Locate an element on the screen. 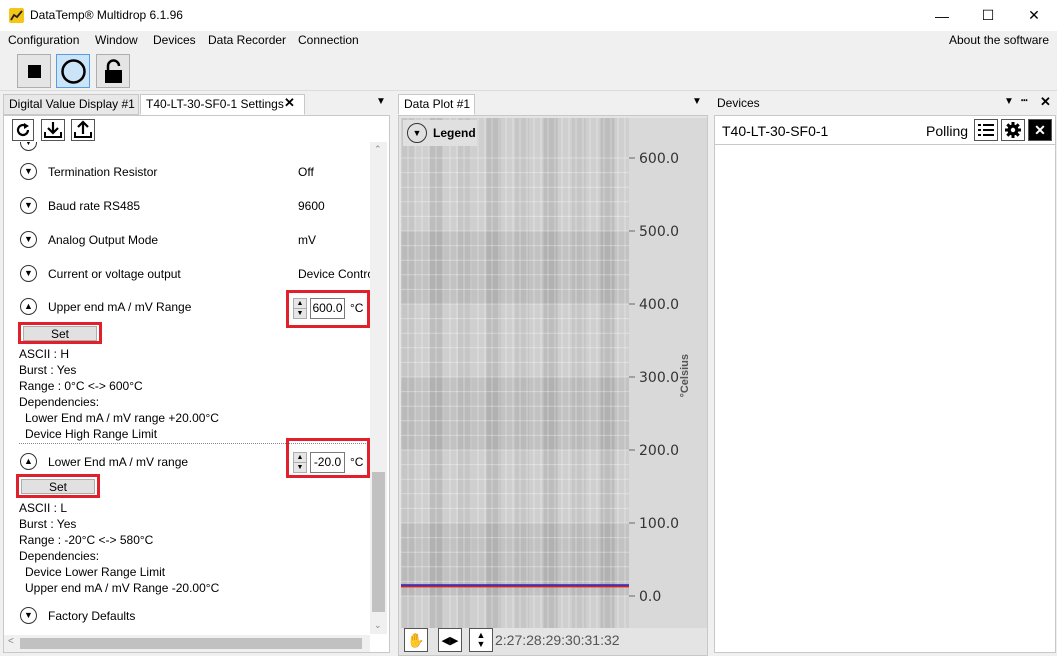 This screenshot has height=656, width=1057. scroll-down-icon: ⌄ is located at coordinates (378, 625).